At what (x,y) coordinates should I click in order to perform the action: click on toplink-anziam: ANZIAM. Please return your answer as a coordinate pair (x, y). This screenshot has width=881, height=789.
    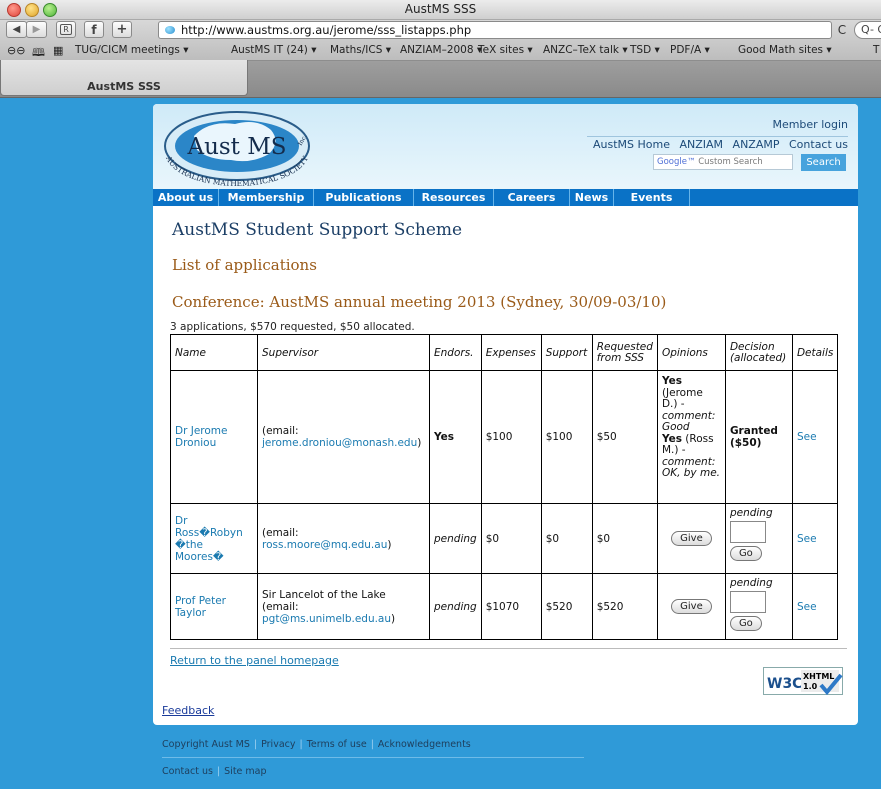
    Looking at the image, I should click on (701, 144).